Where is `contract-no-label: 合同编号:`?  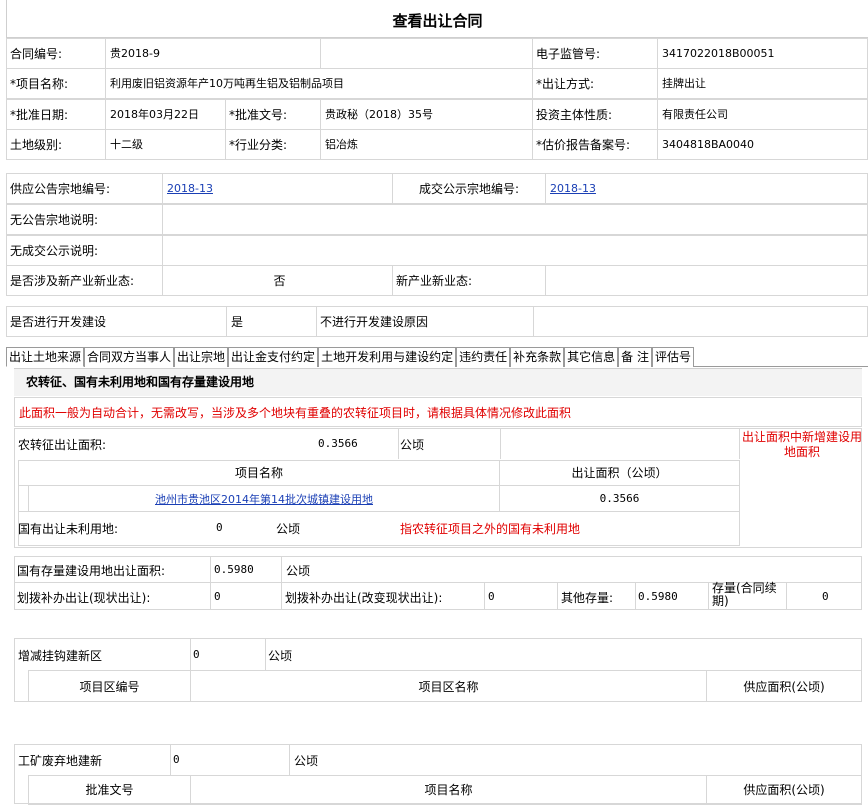 contract-no-label: 合同编号: is located at coordinates (56, 53).